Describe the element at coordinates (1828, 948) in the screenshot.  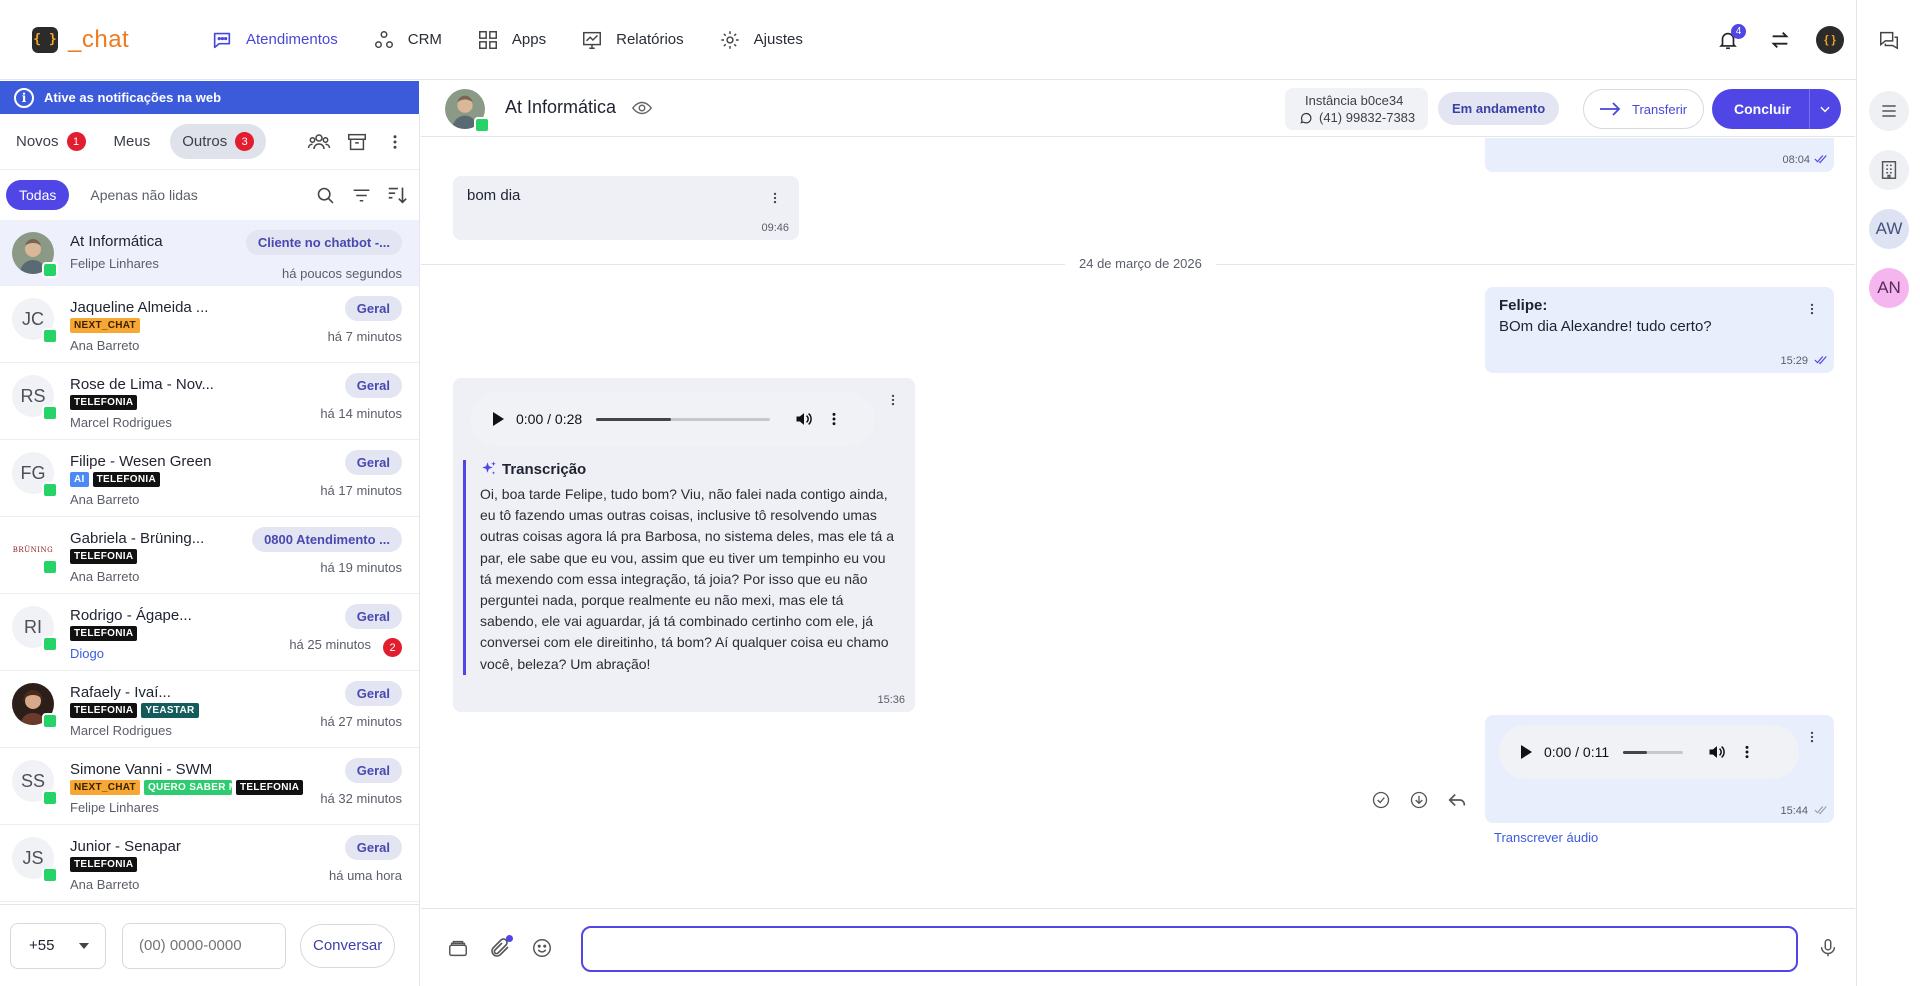
I see `microphone-button` at that location.